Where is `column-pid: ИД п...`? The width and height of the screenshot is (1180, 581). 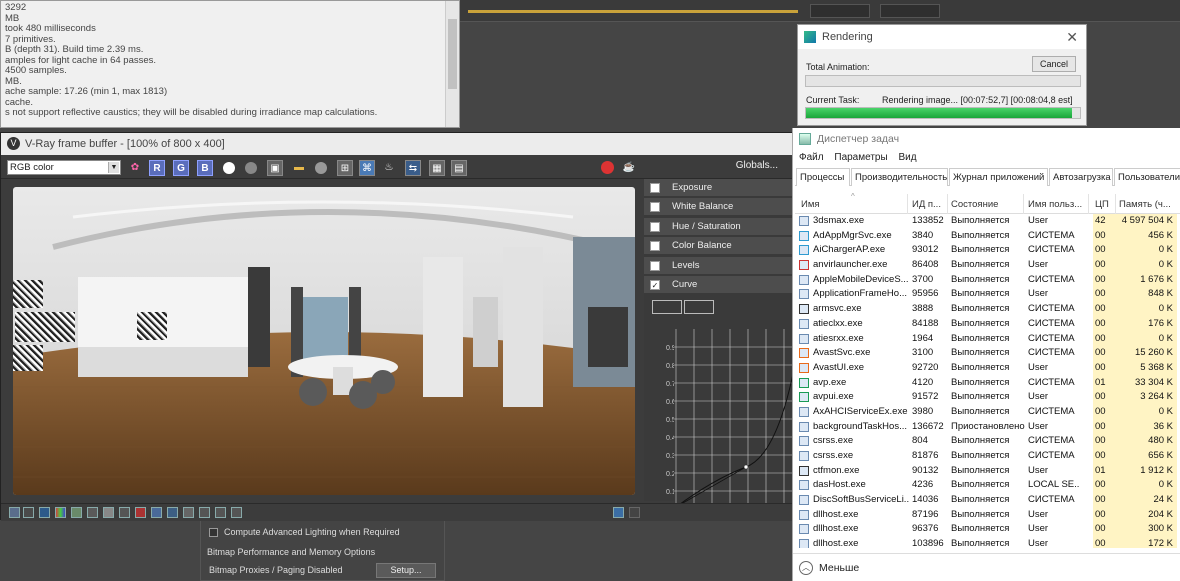 column-pid: ИД п... is located at coordinates (926, 204).